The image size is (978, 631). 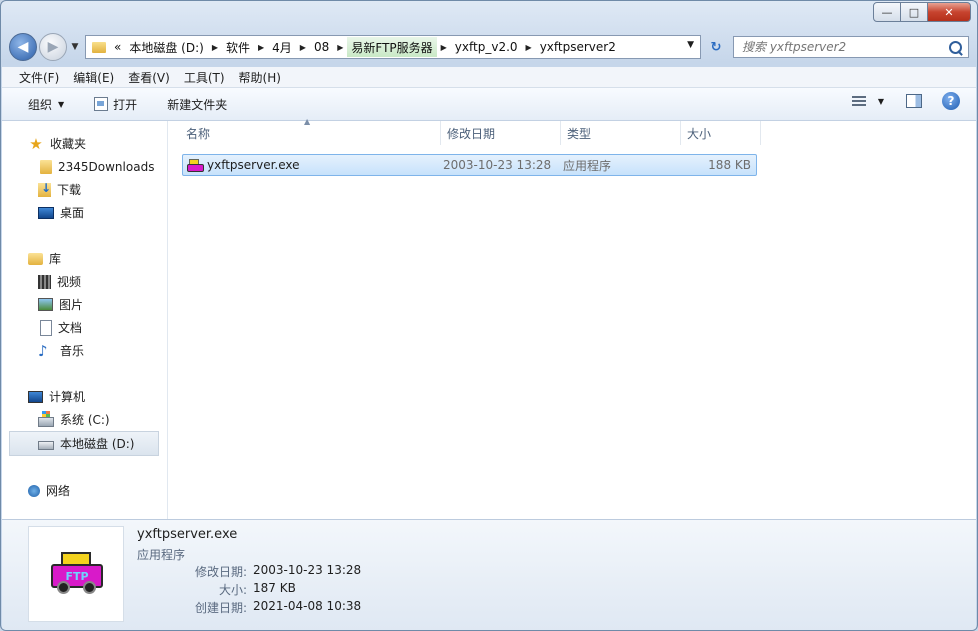 I want to click on sidebar-item-music: ♪ 音乐, so click(x=84, y=350).